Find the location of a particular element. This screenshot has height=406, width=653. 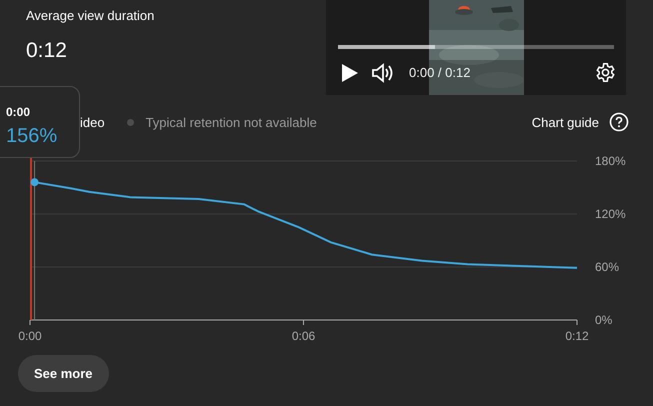

axis-label: 60% is located at coordinates (607, 267).